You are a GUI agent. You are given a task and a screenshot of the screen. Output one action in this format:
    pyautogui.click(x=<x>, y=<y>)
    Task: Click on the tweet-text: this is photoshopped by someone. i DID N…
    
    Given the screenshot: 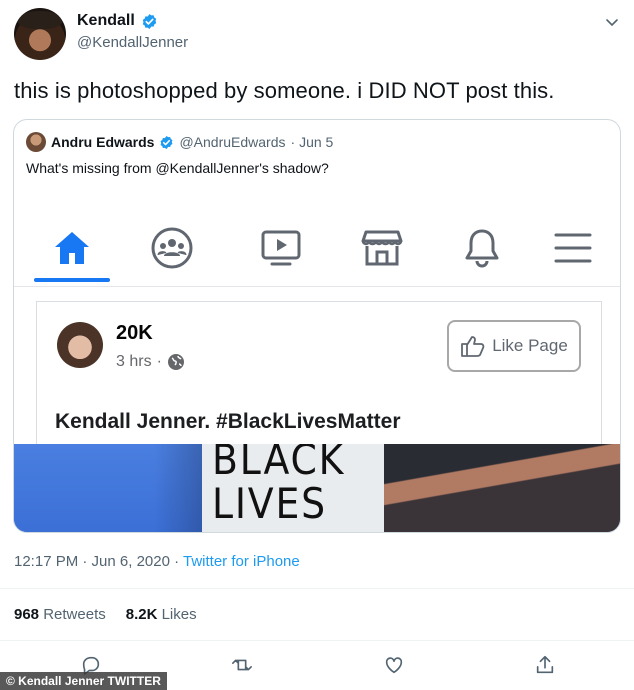 What is the action you would take?
    pyautogui.click(x=284, y=90)
    